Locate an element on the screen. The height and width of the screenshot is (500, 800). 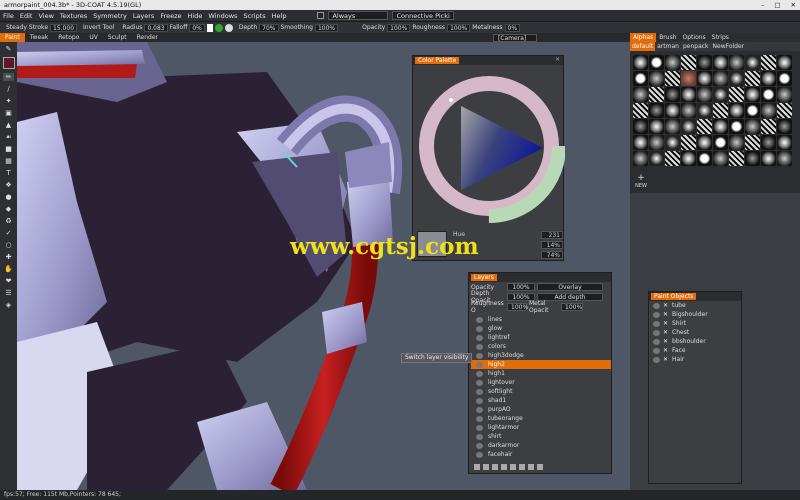
line-icon: ∕ is located at coordinates (8, 89).